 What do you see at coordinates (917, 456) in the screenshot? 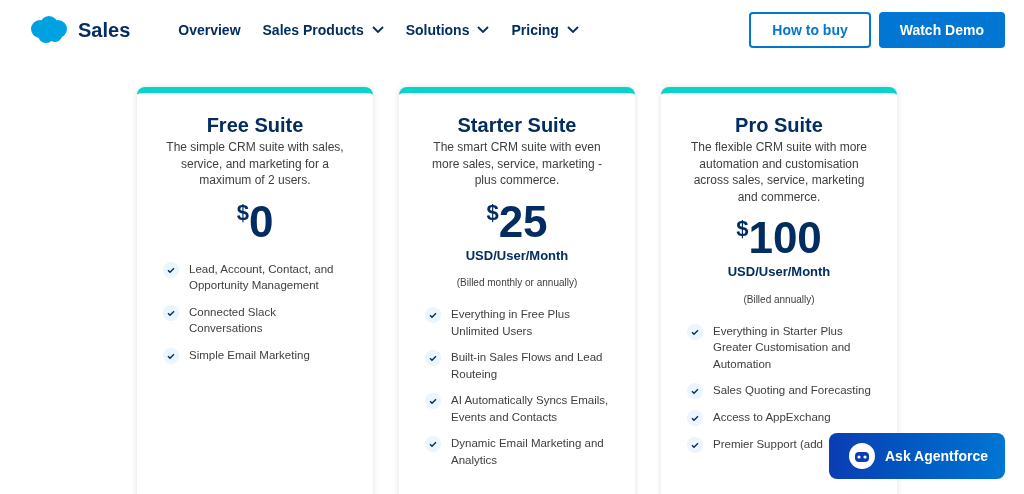
I see `ask-agentforce-button: Ask Agentforce` at bounding box center [917, 456].